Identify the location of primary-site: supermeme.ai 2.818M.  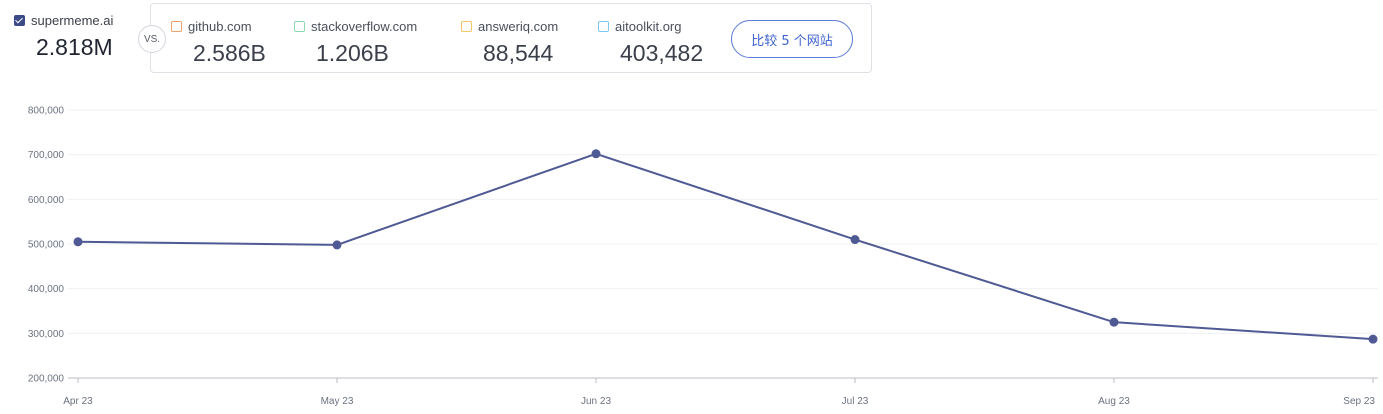
(64, 36).